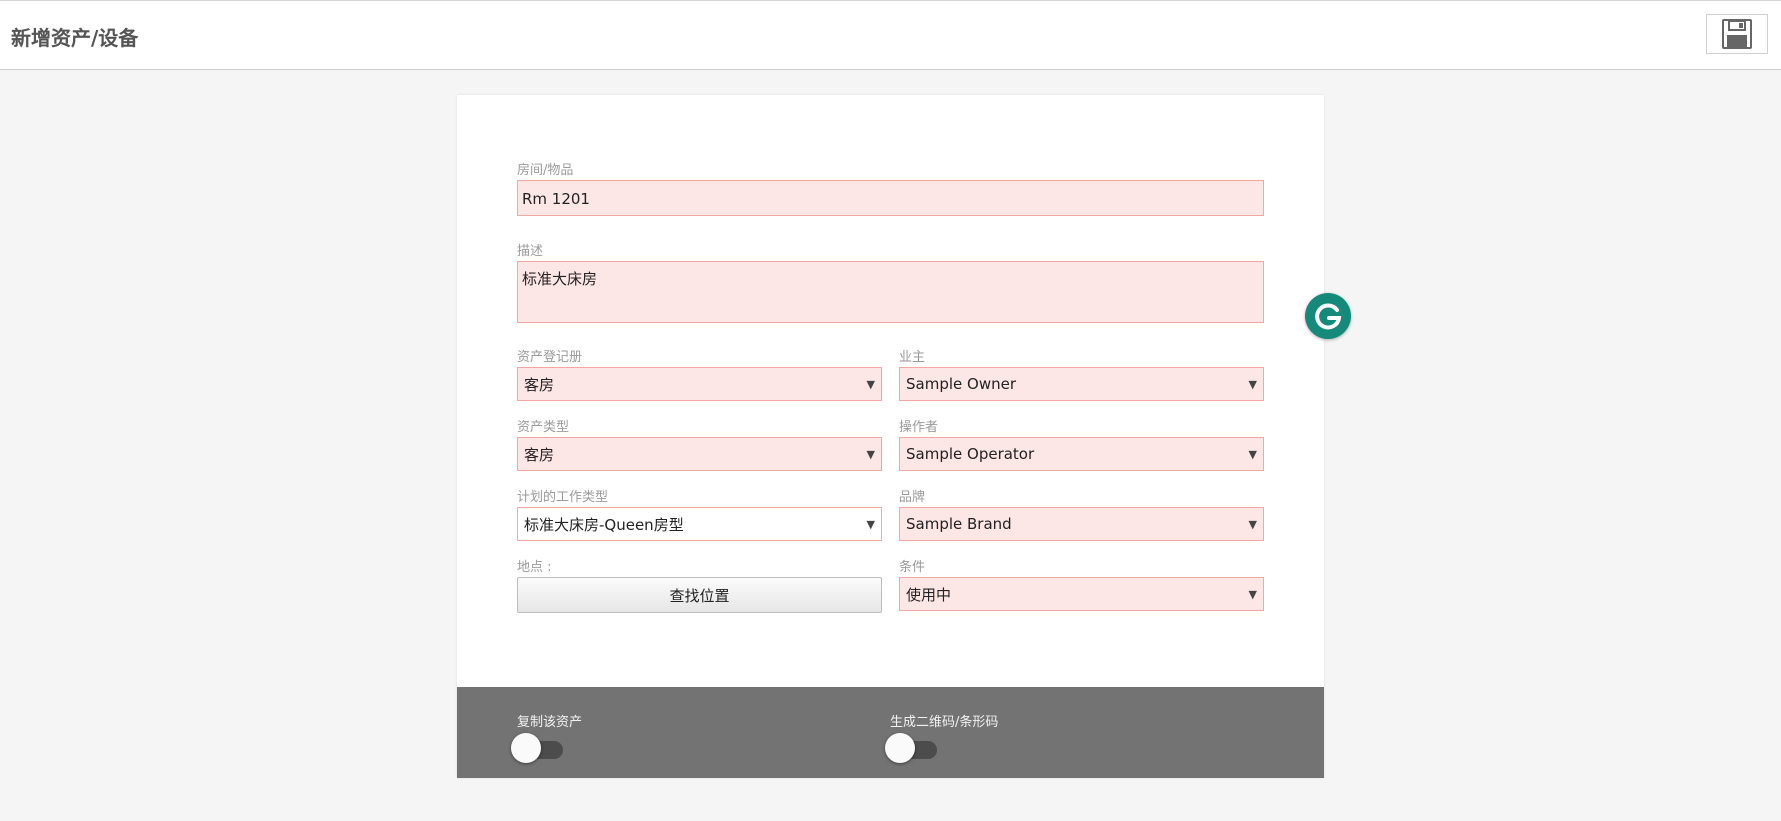 The height and width of the screenshot is (821, 1781). Describe the element at coordinates (912, 567) in the screenshot. I see `condition-label: 条件` at that location.